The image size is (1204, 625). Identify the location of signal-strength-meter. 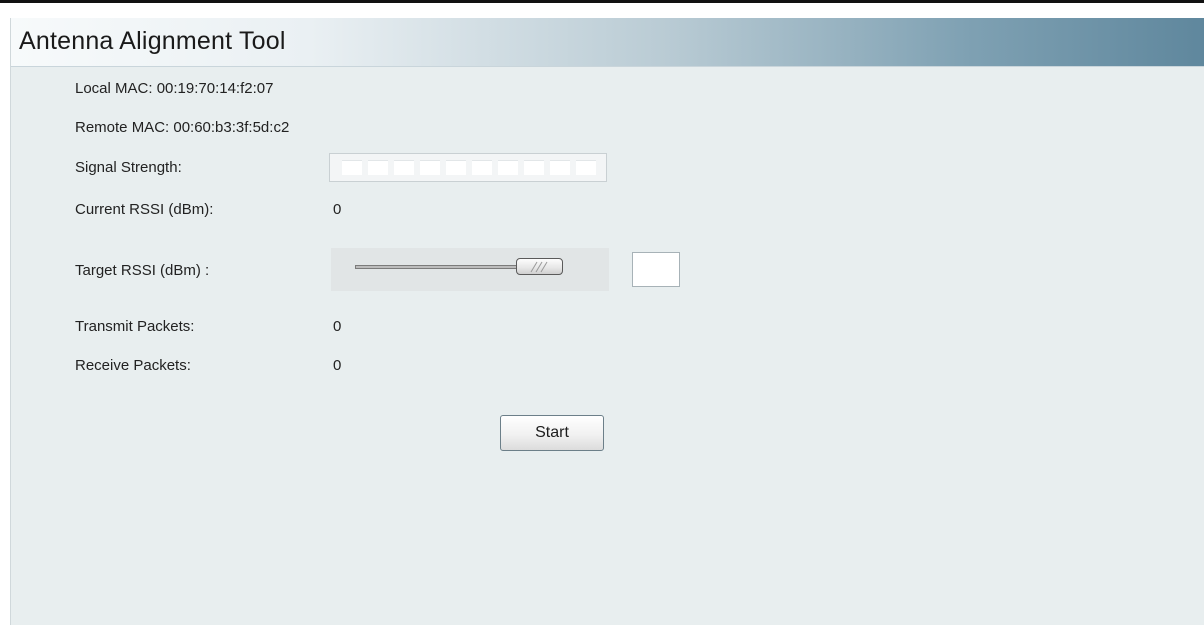
(468, 167).